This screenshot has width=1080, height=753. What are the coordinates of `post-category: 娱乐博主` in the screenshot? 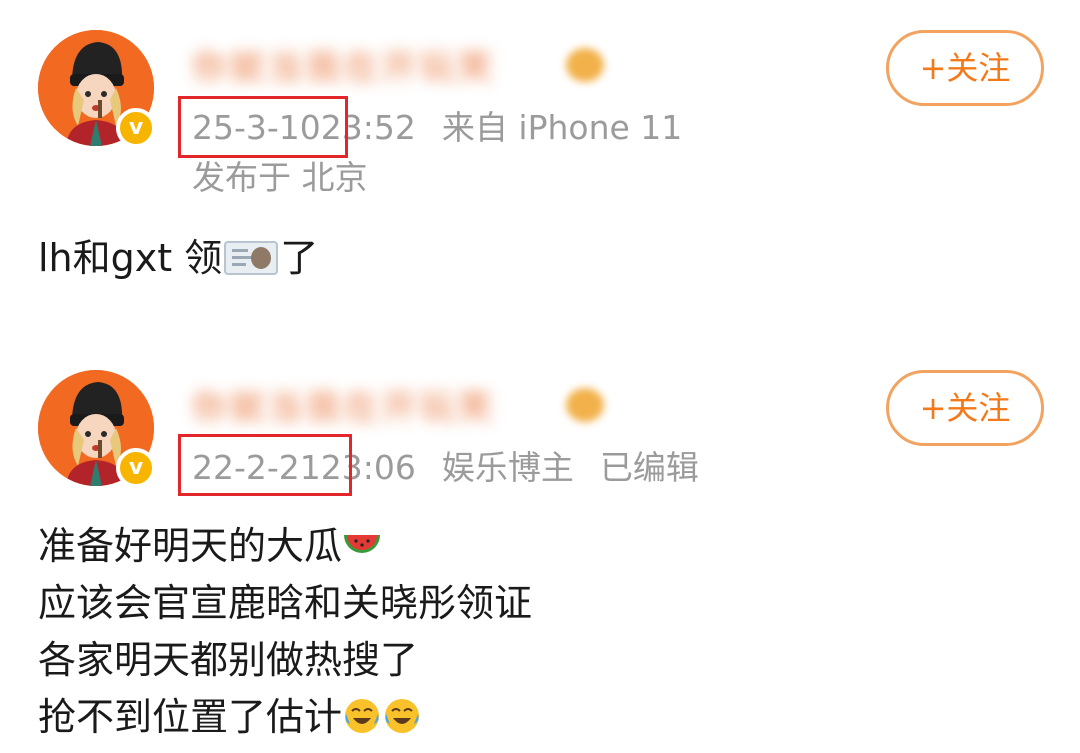 It's located at (507, 467).